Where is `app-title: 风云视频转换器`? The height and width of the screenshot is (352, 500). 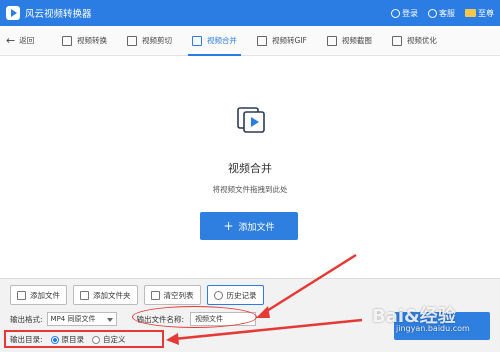 app-title: 风云视频转换器 is located at coordinates (58, 14).